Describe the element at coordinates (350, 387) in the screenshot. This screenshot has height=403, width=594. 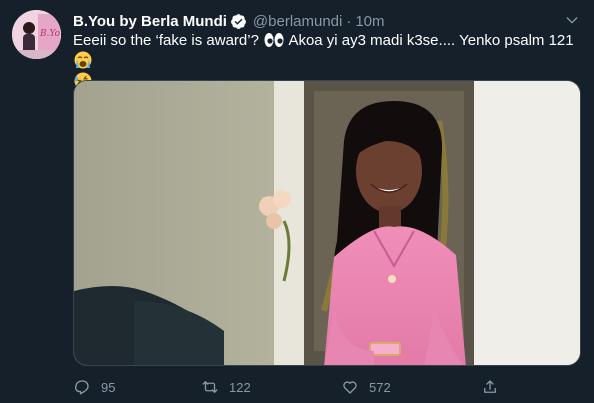
I see `heart-icon` at that location.